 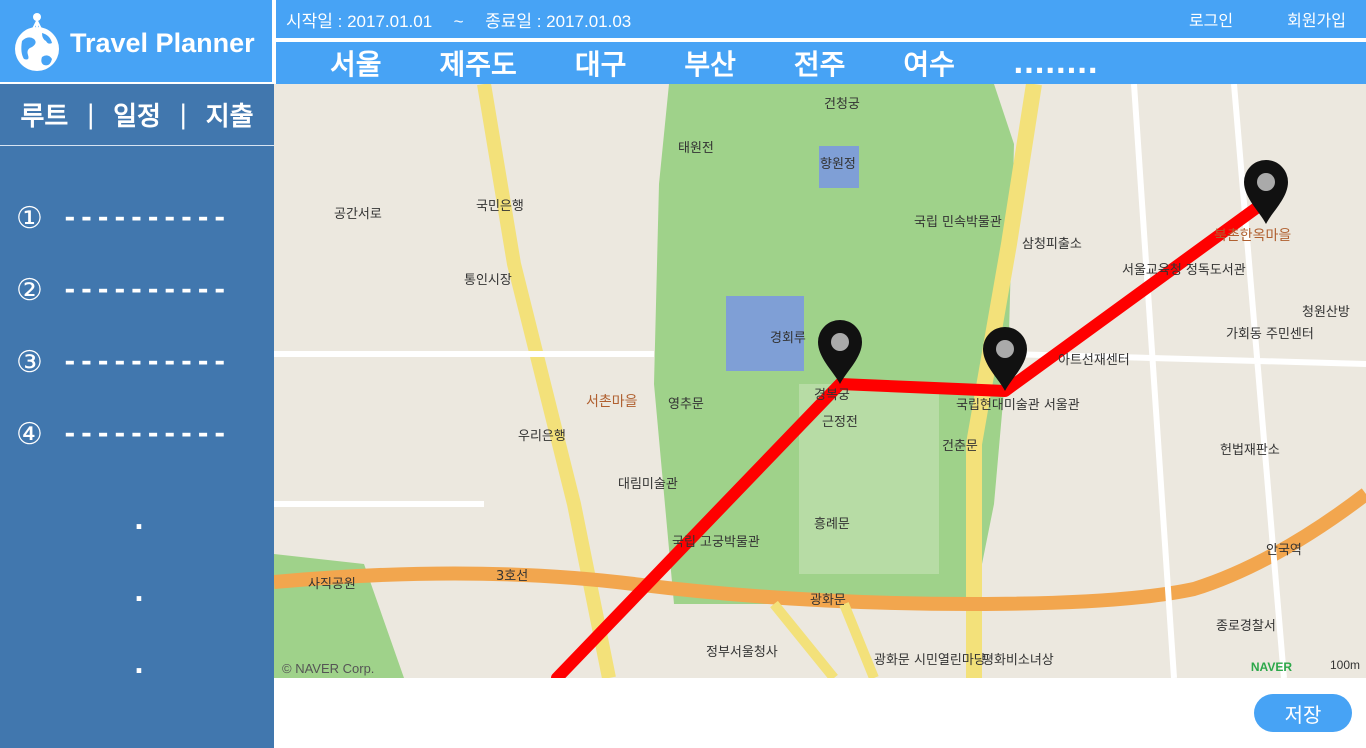 What do you see at coordinates (37, 42) in the screenshot?
I see `globe-traveler-icon` at bounding box center [37, 42].